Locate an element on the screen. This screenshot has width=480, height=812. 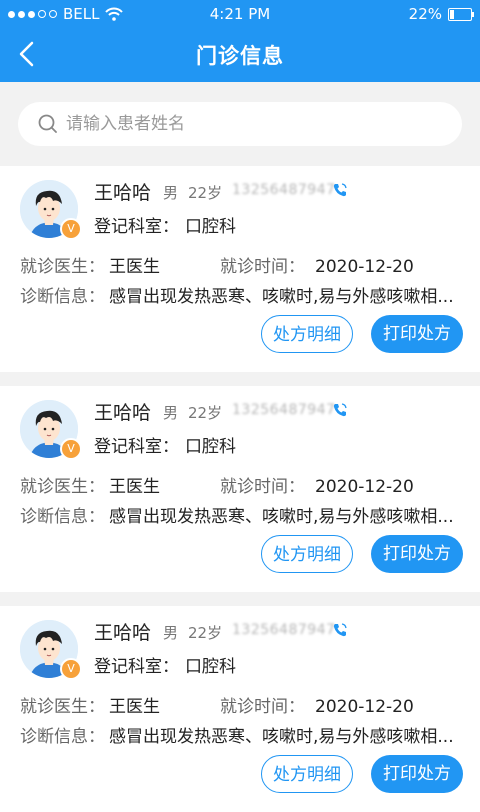
header: BELL 4:21 PM 22% 门诊信息 is located at coordinates (240, 41).